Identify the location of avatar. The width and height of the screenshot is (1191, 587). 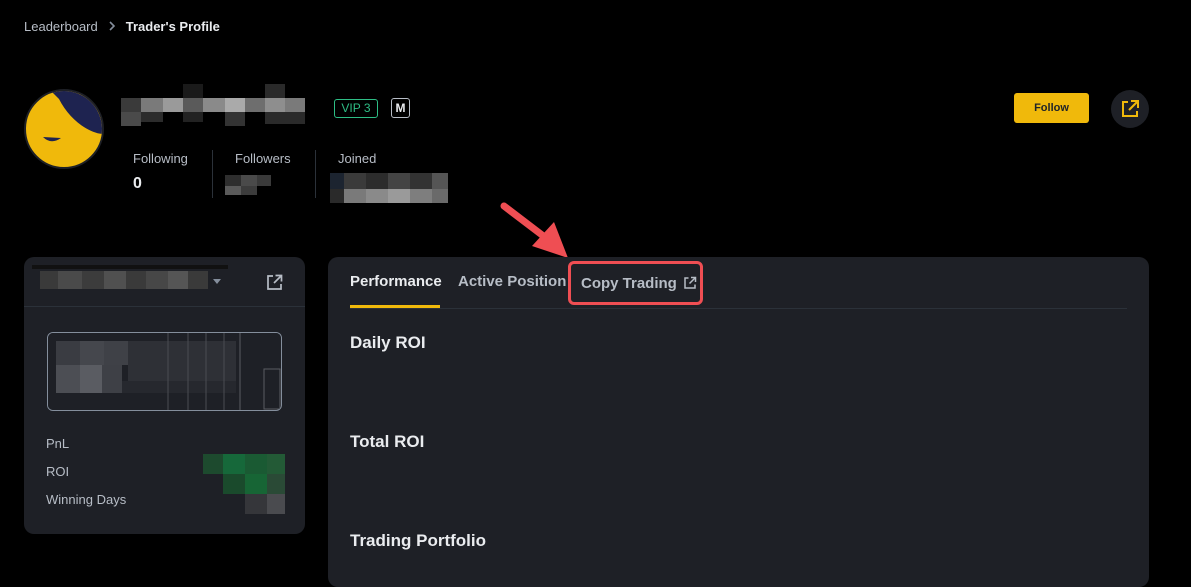
(64, 129).